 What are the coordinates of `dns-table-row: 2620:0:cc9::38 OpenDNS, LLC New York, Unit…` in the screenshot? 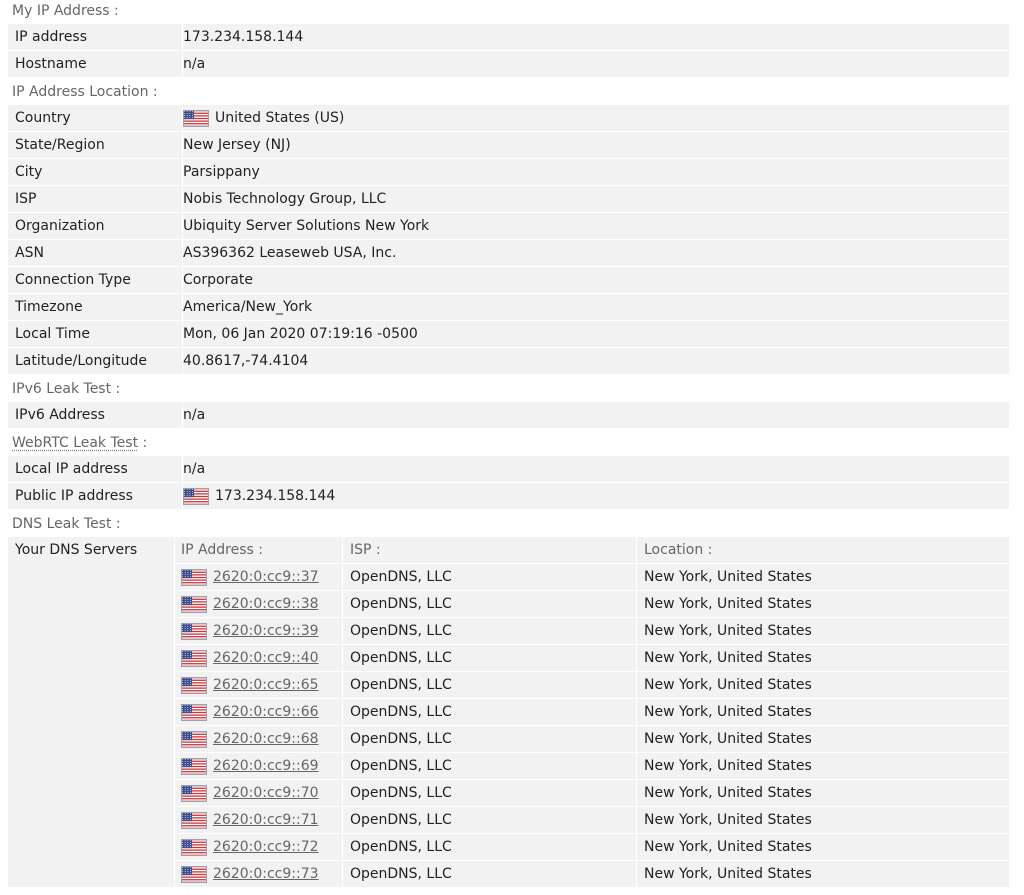 It's located at (592, 604).